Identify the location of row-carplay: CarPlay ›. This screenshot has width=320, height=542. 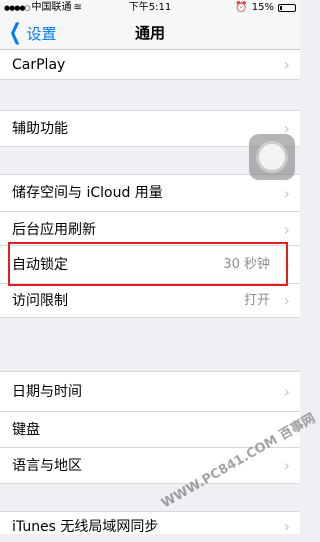
(150, 65).